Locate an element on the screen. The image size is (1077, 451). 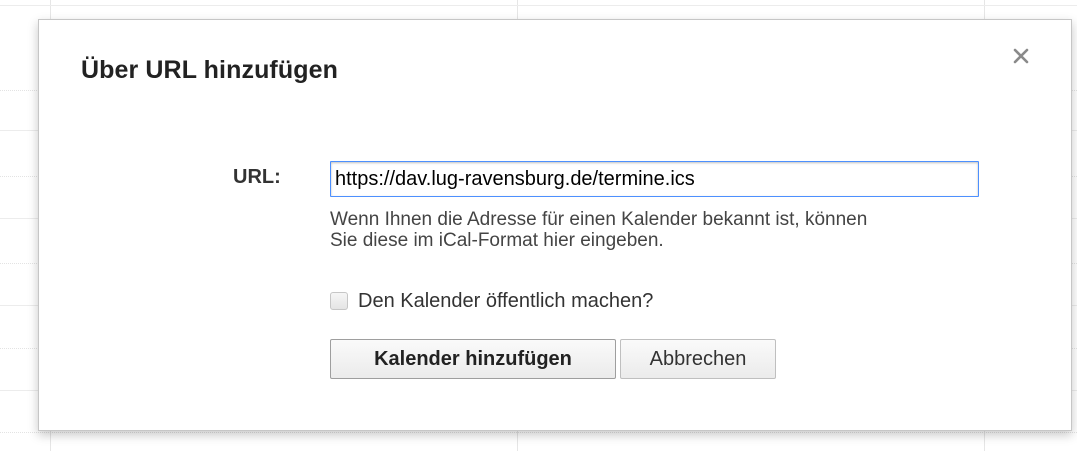
public-calendar-option: Den Kalender öffentlich machen? is located at coordinates (491, 301).